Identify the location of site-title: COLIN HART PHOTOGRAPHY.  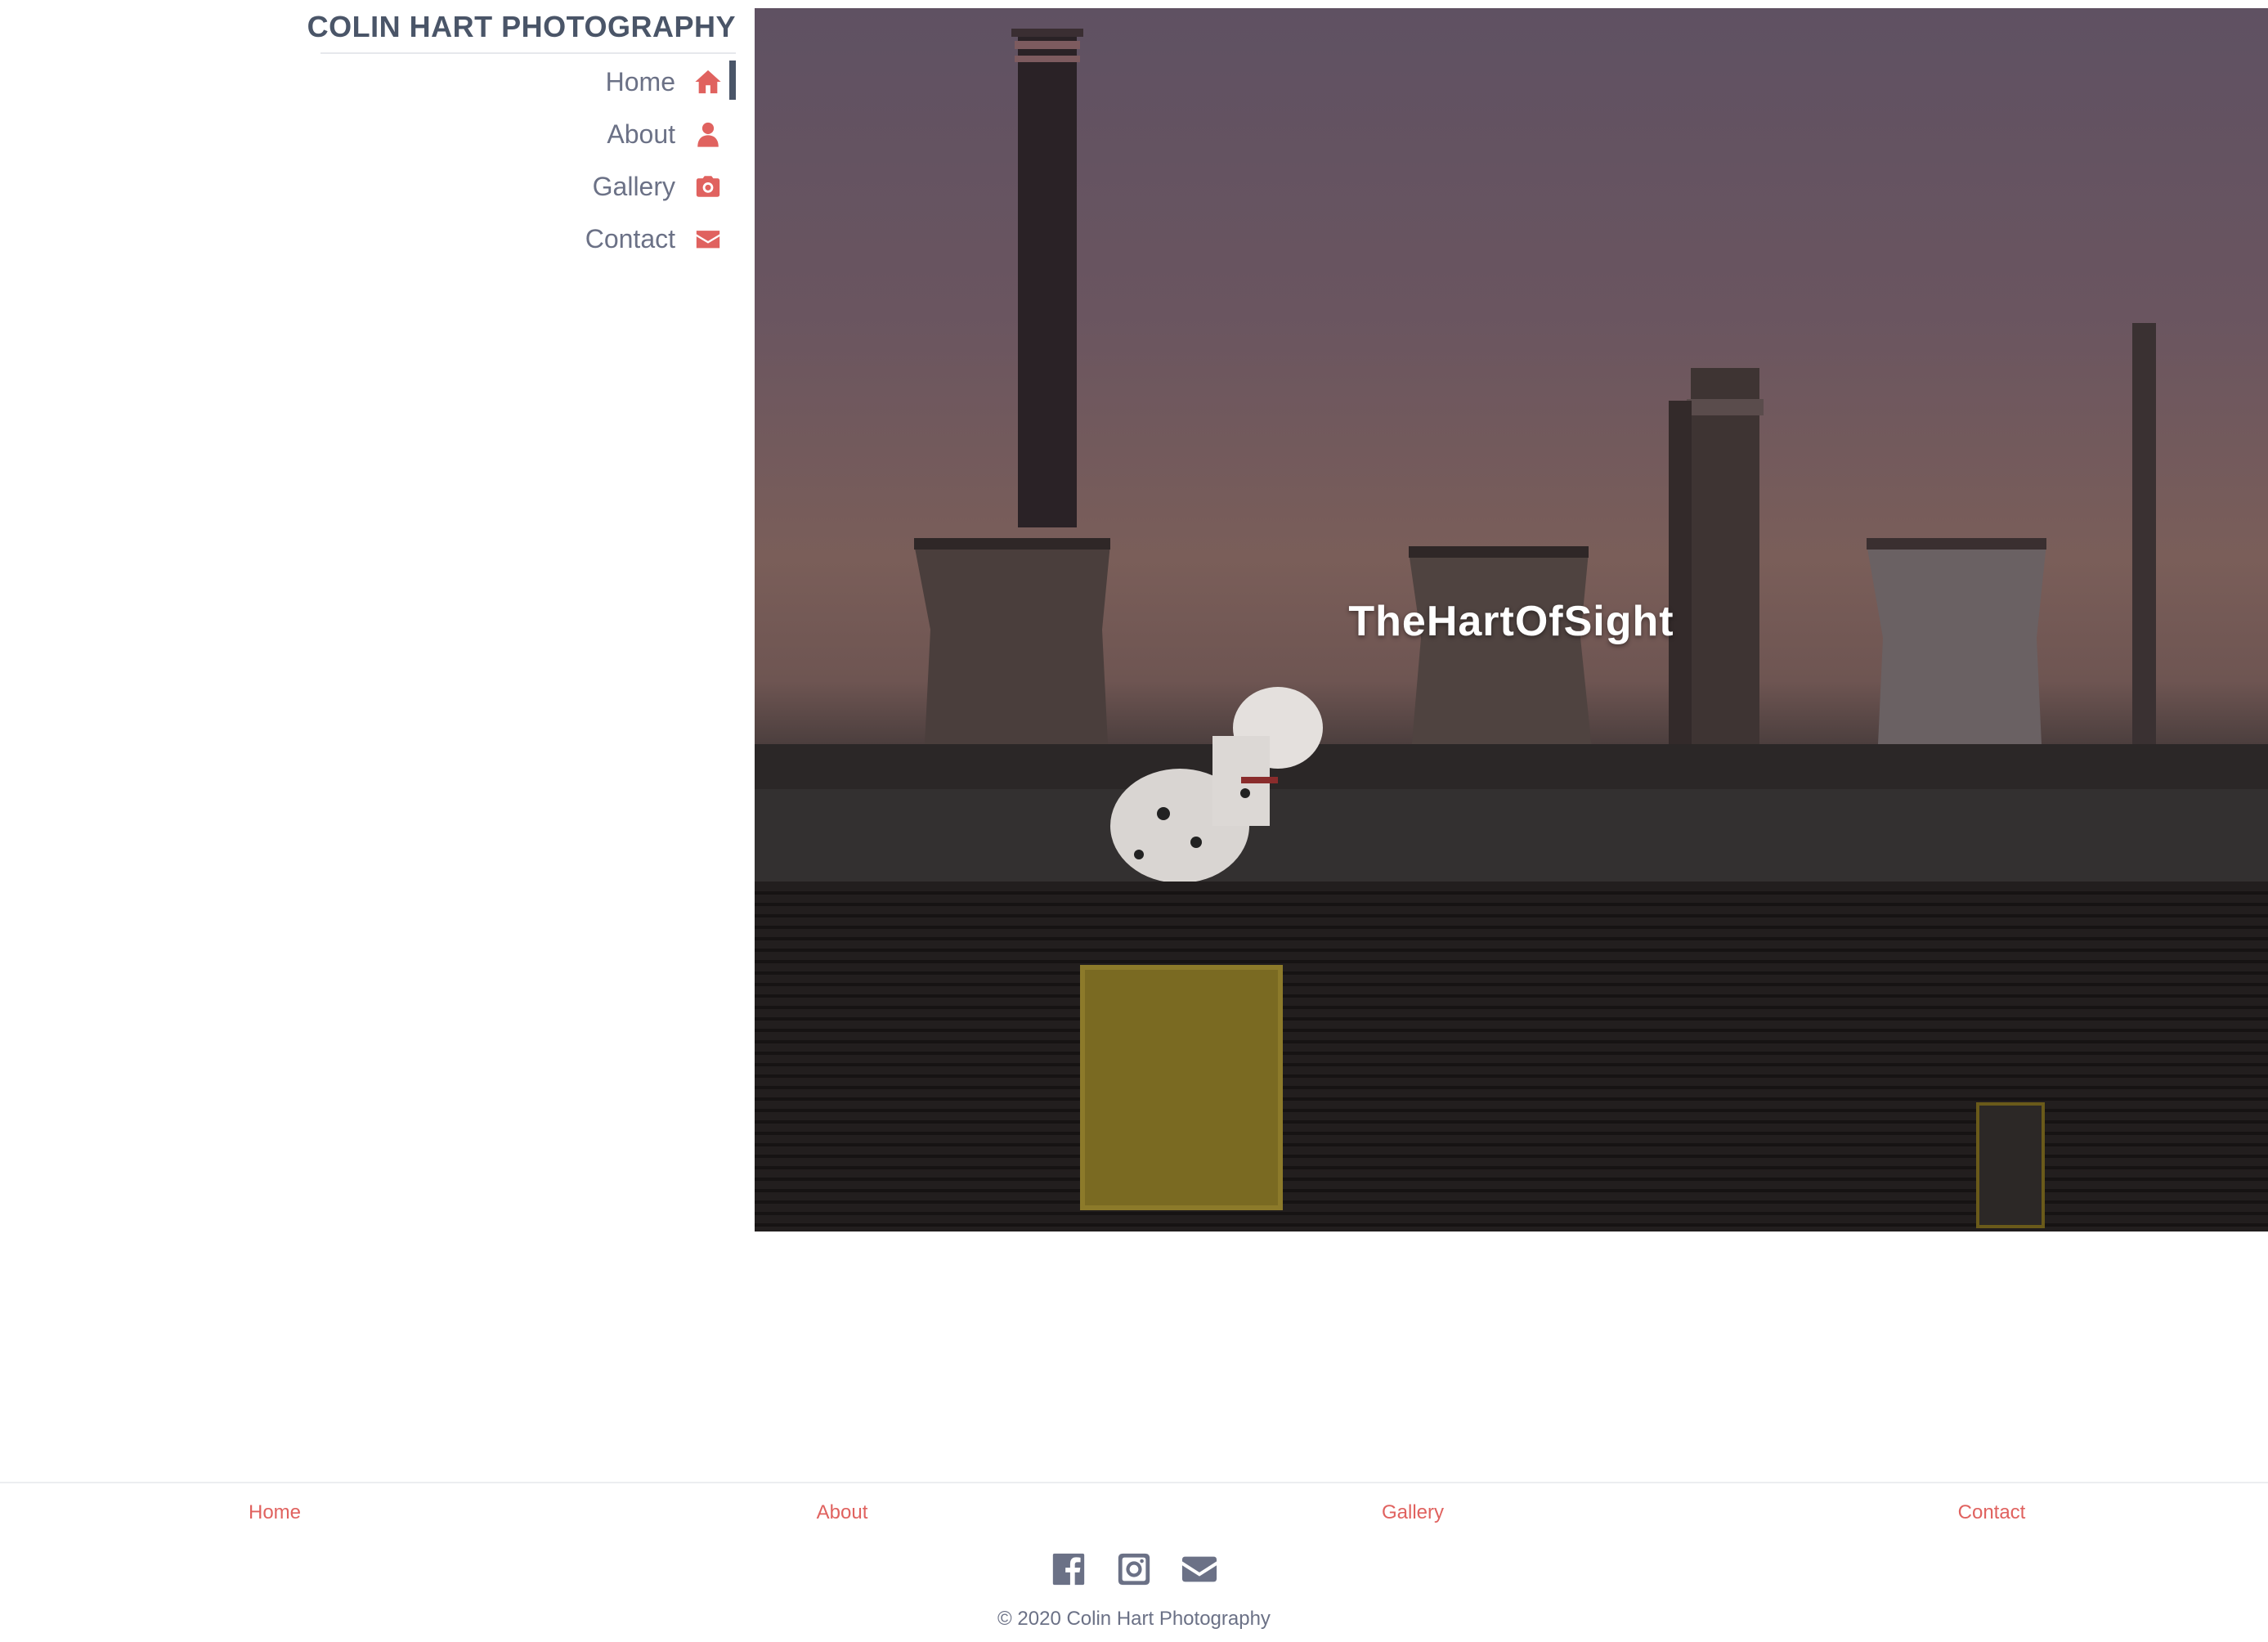
(521, 27).